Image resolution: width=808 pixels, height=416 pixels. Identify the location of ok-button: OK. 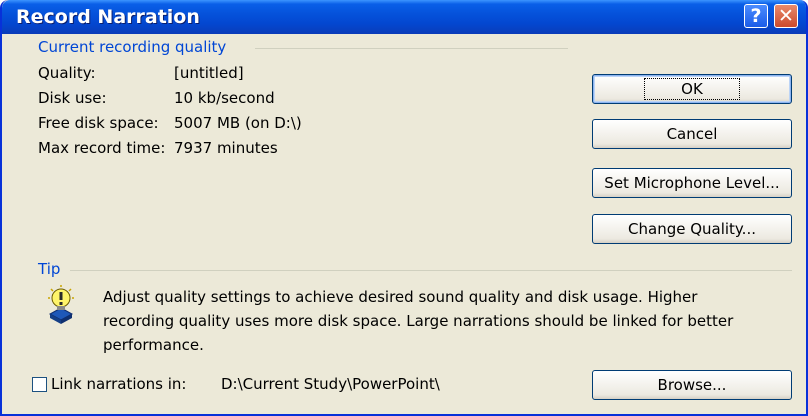
(692, 89).